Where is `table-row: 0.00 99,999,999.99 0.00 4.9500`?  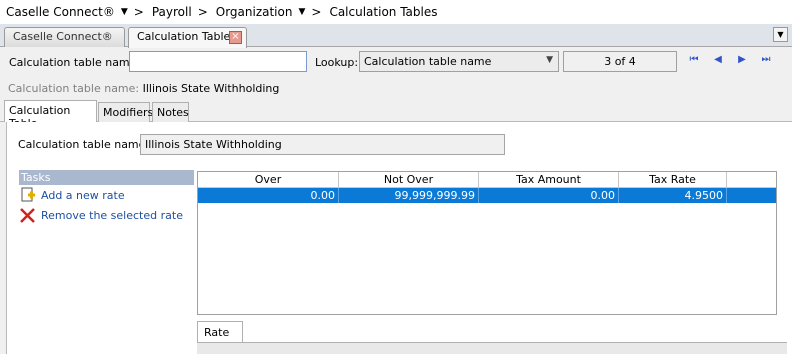
table-row: 0.00 99,999,999.99 0.00 4.9500 is located at coordinates (487, 195).